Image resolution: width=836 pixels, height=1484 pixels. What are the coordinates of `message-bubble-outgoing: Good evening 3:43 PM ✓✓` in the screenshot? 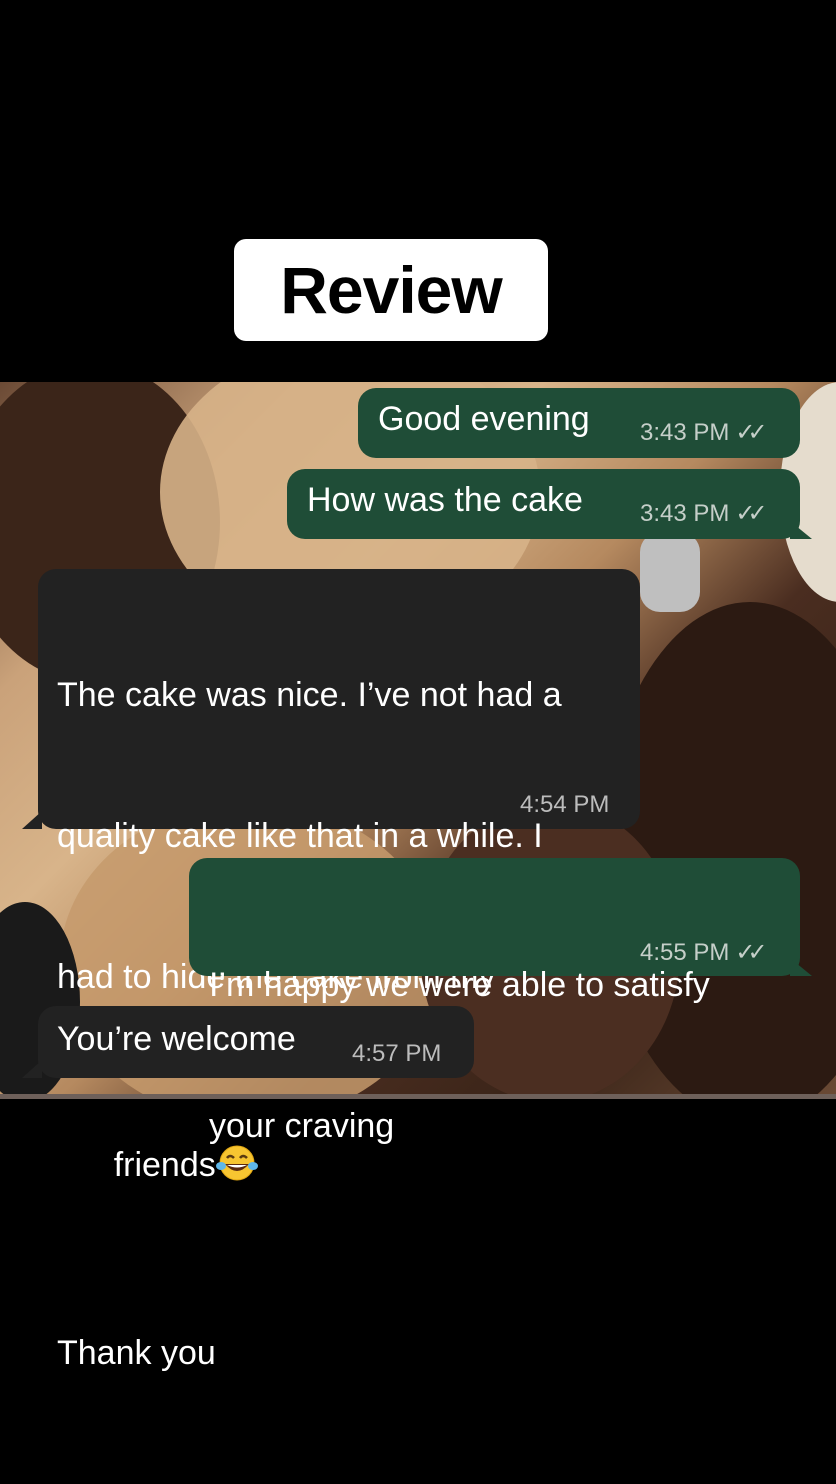 It's located at (579, 423).